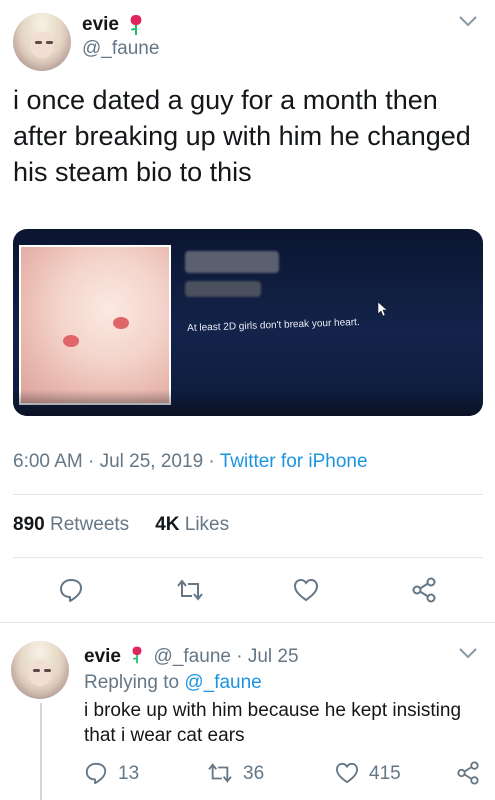 The image size is (495, 800). I want to click on retweets-stat: 890 Retweets, so click(71, 524).